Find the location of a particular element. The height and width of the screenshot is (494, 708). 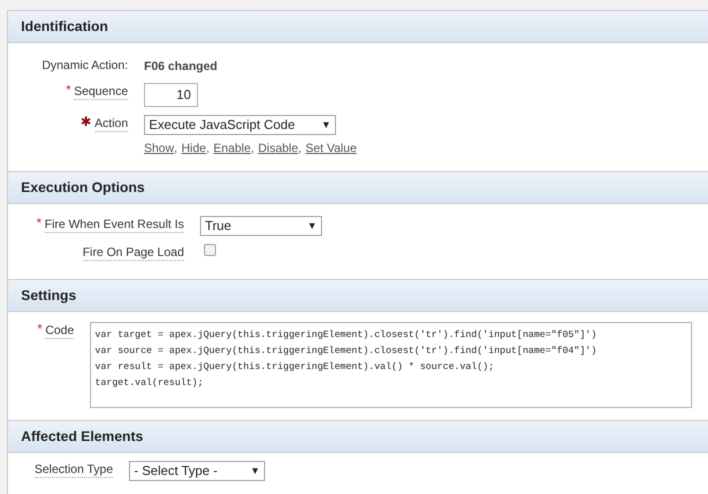

field-label: Fire When Event Result Is is located at coordinates (114, 224).